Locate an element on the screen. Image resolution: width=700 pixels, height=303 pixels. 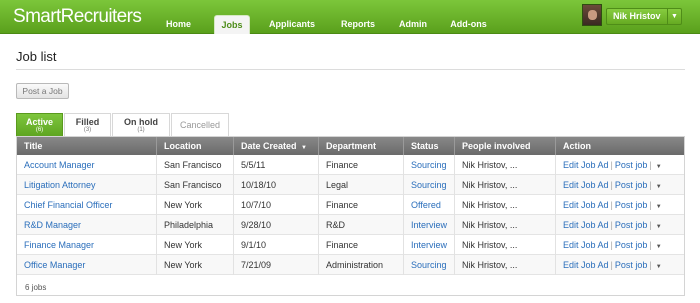
nav-reports: Reports is located at coordinates (358, 24).